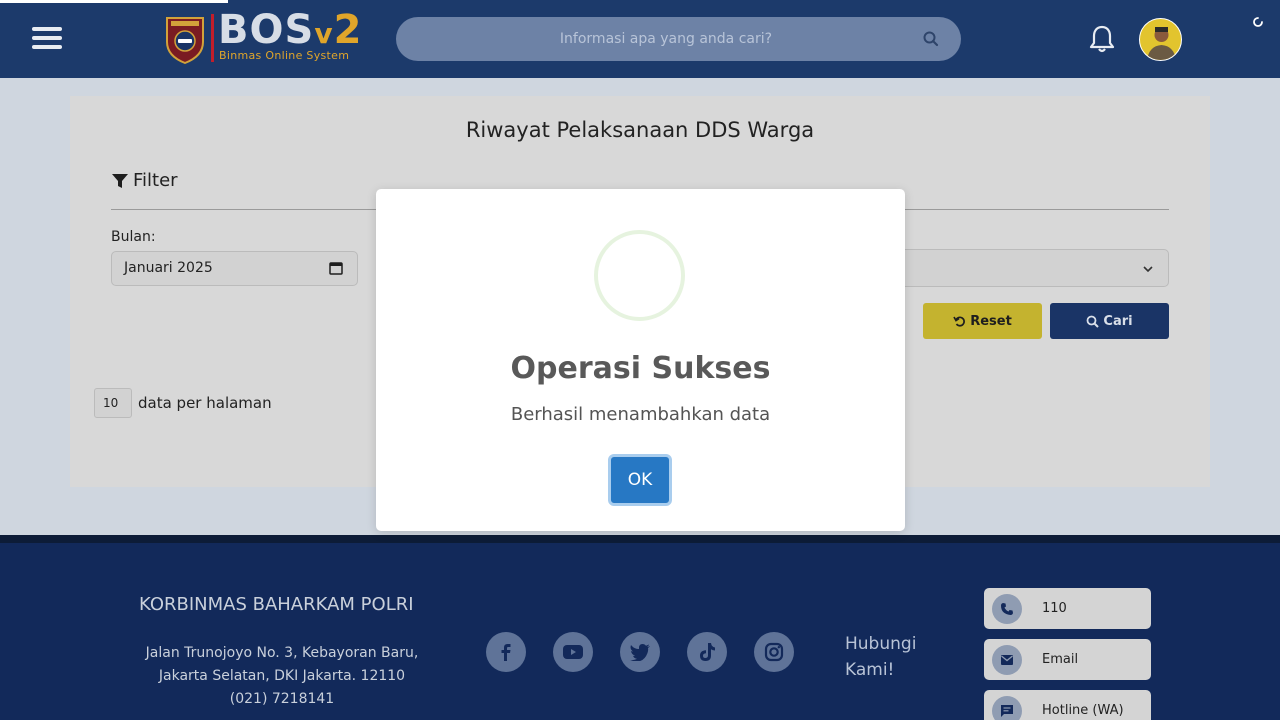 The image size is (1280, 720). I want to click on filter-header: Filter, so click(144, 180).